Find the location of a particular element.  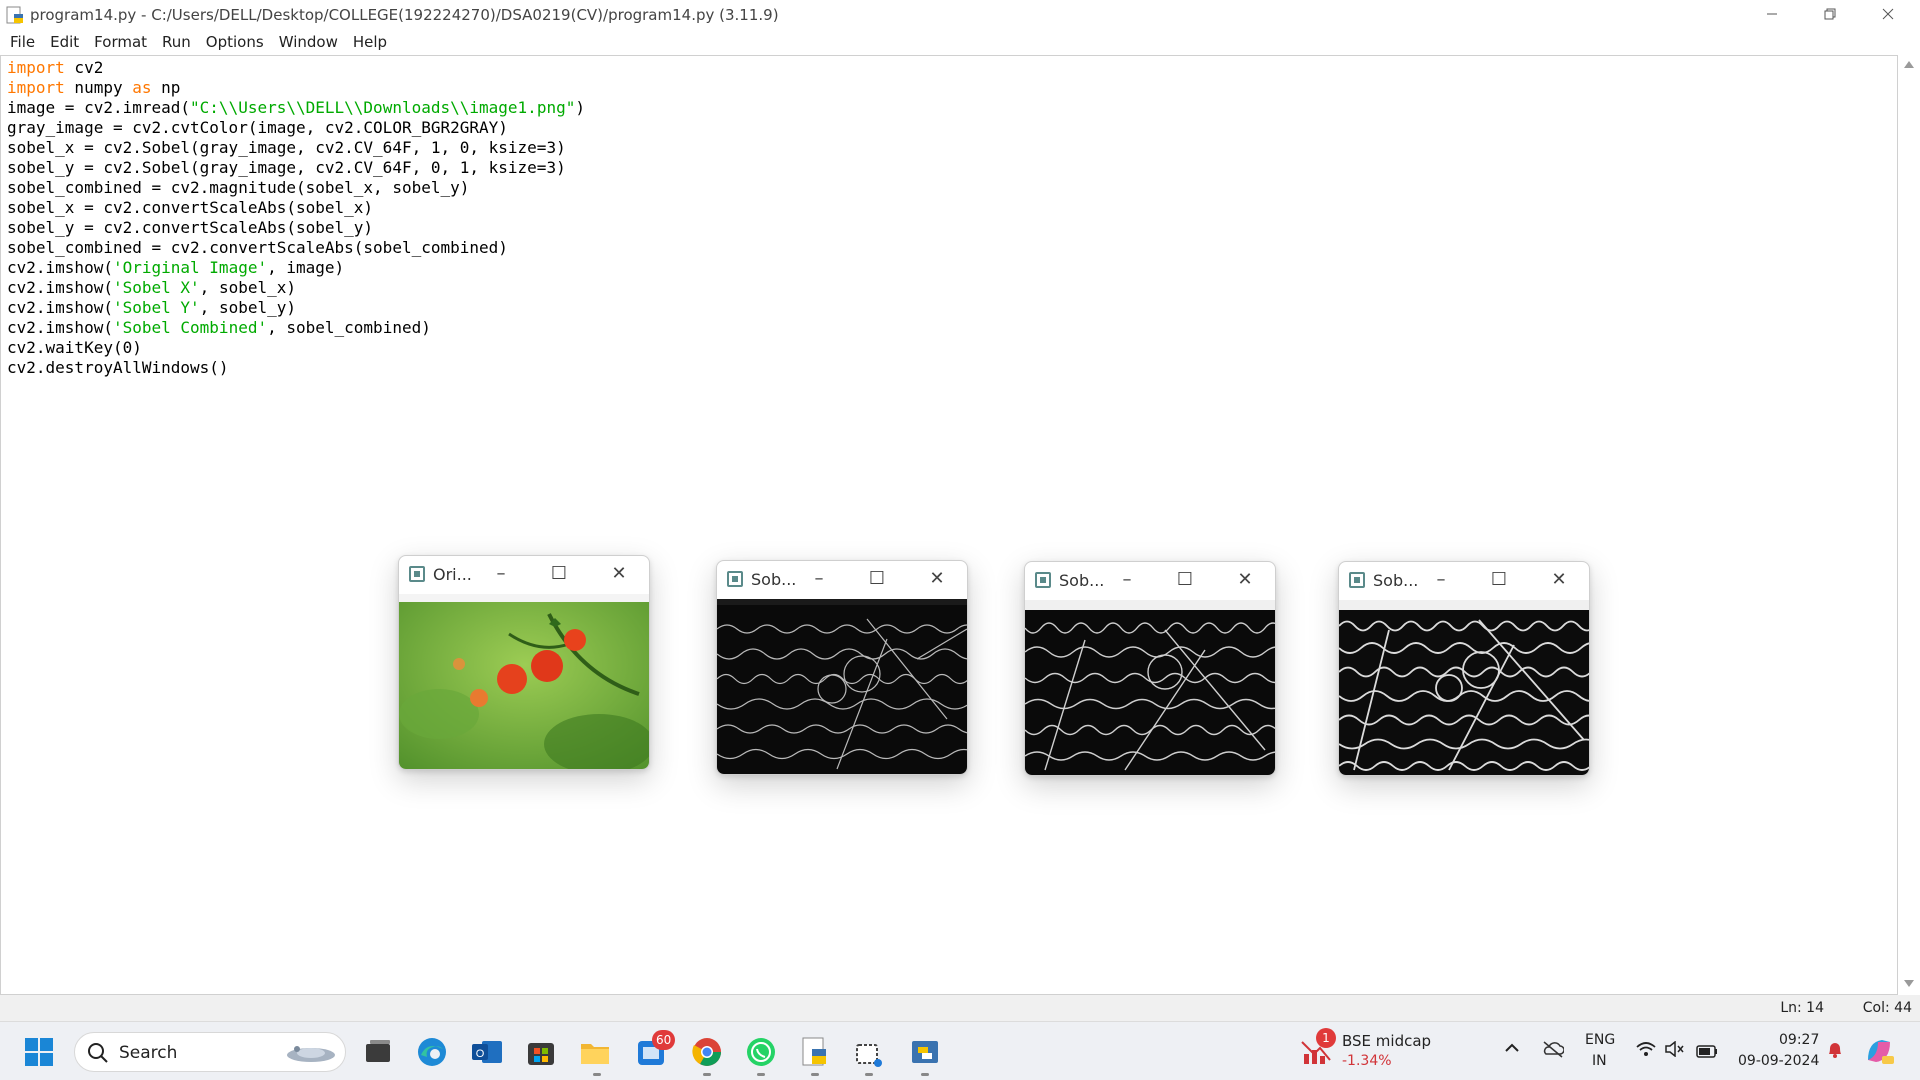

bell-icon is located at coordinates (1835, 1052).